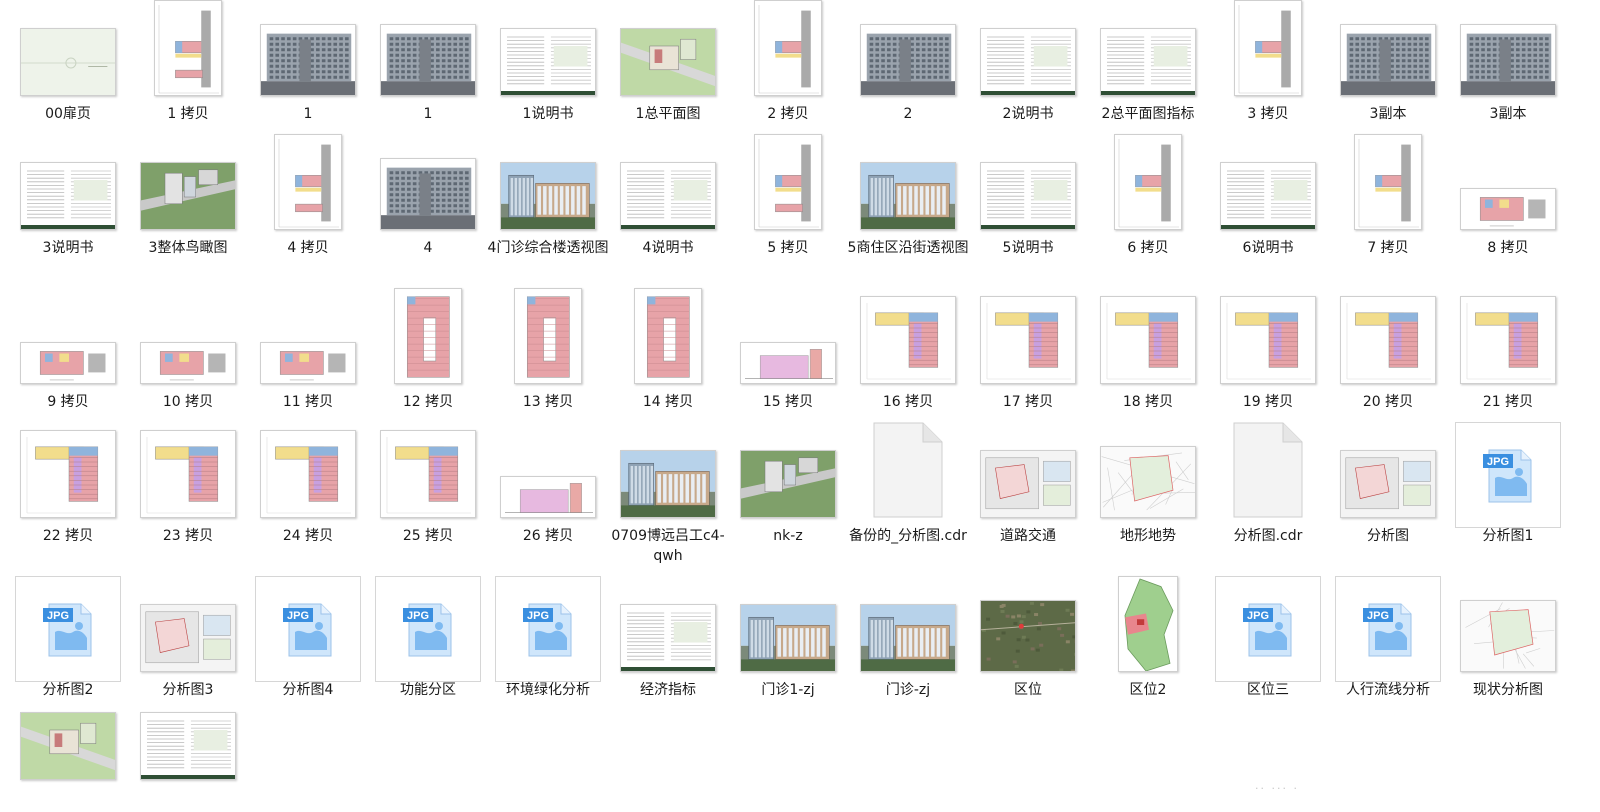 The image size is (1600, 812). I want to click on file-name: 11 拷贝, so click(308, 402).